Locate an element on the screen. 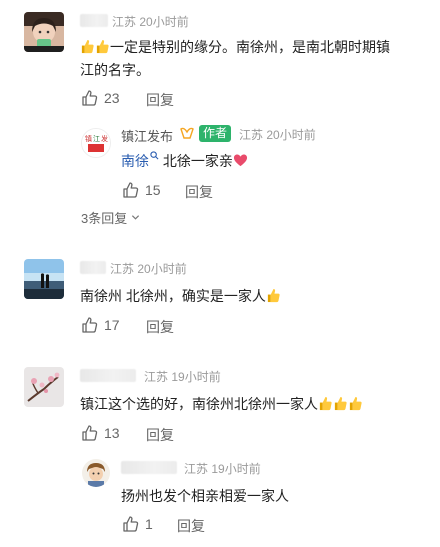  comment-text: 镇江这个选的好，南徐州北徐州一家人 is located at coordinates (221, 404).